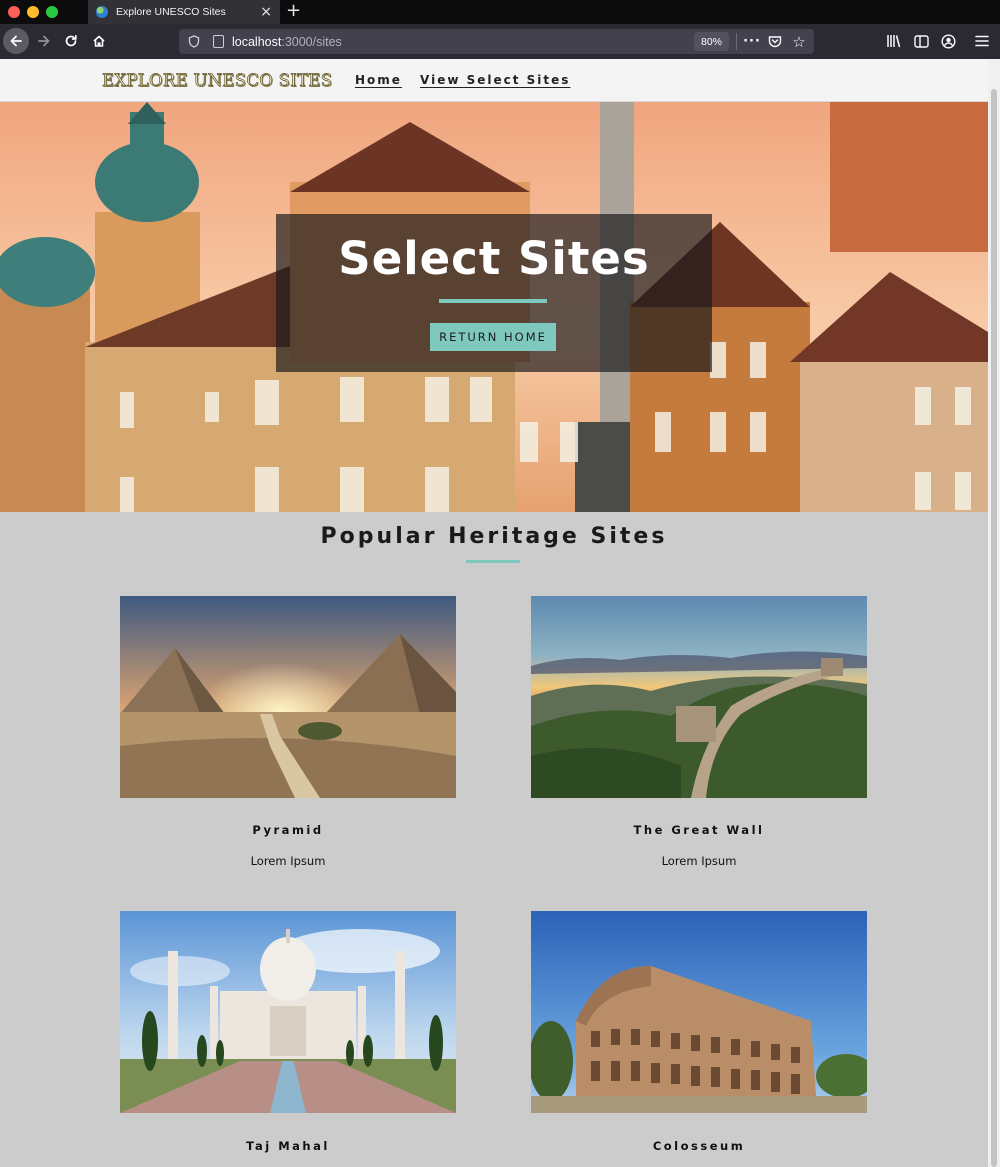 The height and width of the screenshot is (1167, 1000). Describe the element at coordinates (699, 697) in the screenshot. I see `great-wall-image` at that location.